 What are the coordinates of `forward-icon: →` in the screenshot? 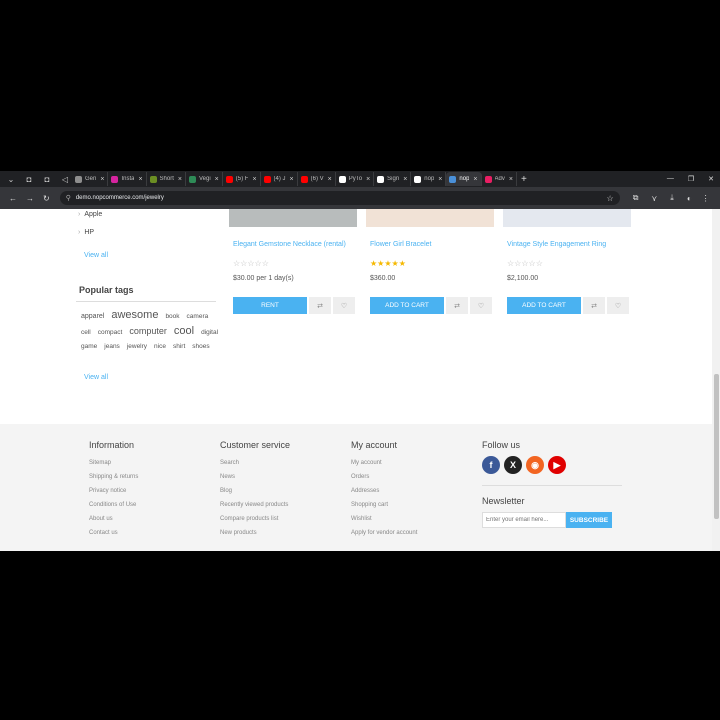 It's located at (30, 198).